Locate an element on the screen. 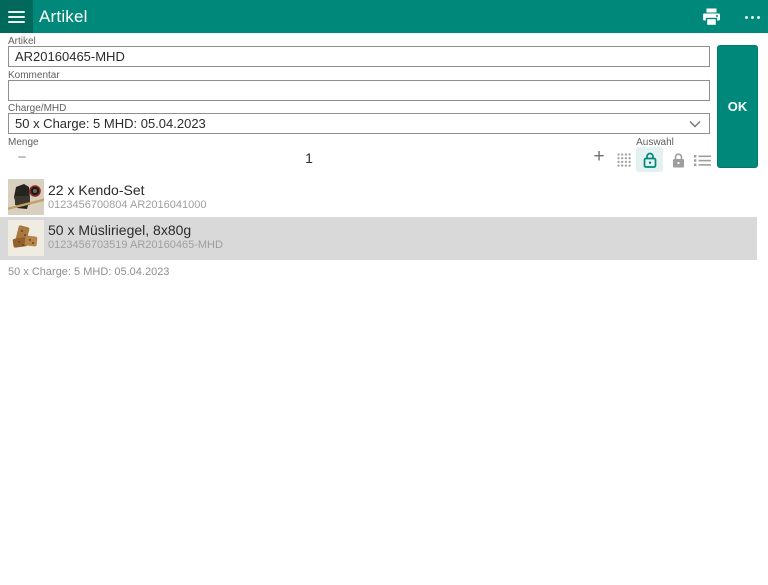 This screenshot has width=768, height=585. page-title: Artikel is located at coordinates (63, 16).